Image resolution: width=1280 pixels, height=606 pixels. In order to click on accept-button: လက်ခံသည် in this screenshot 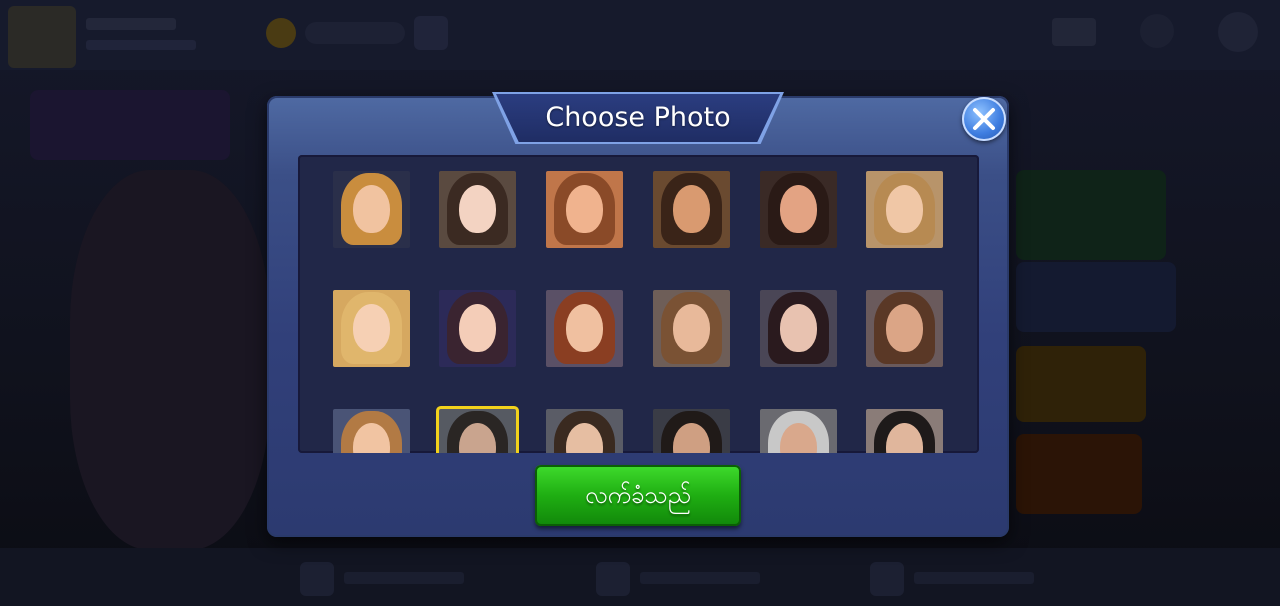, I will do `click(638, 495)`.